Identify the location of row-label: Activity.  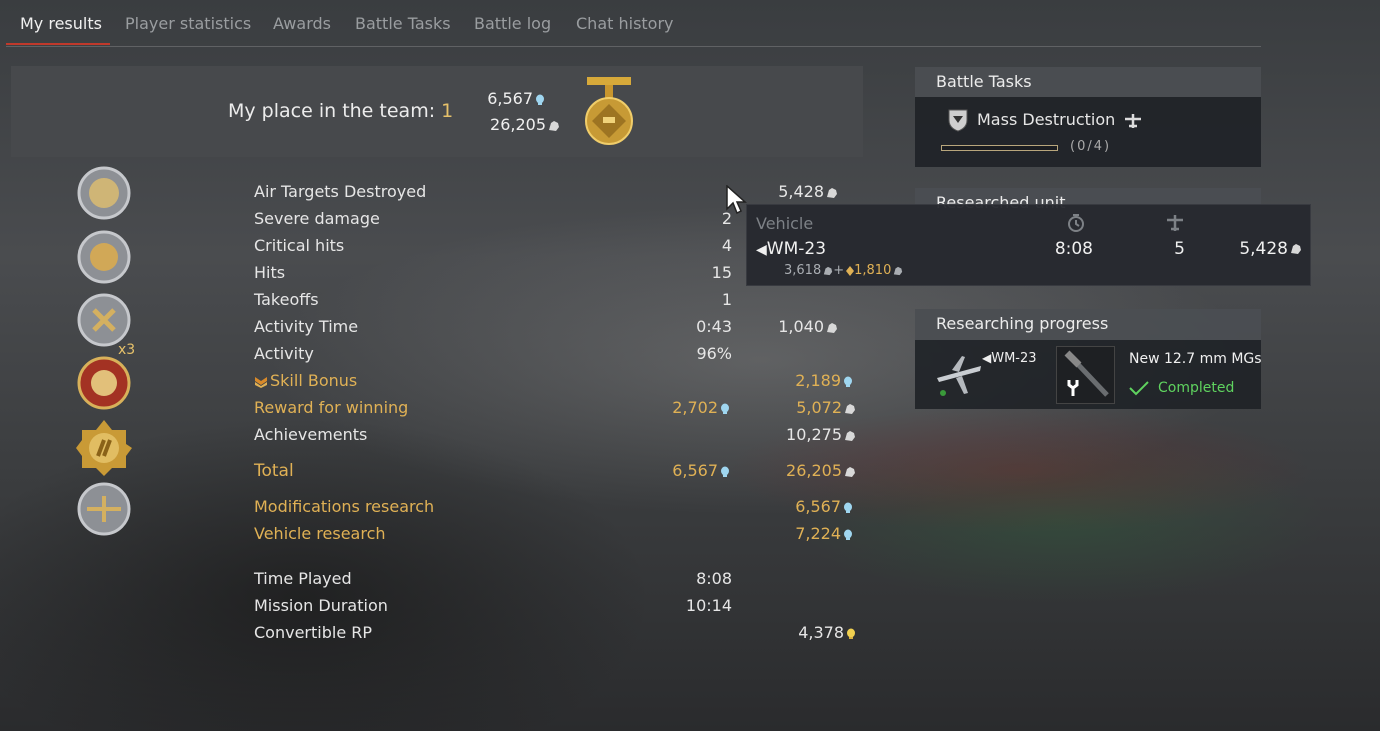
(284, 353).